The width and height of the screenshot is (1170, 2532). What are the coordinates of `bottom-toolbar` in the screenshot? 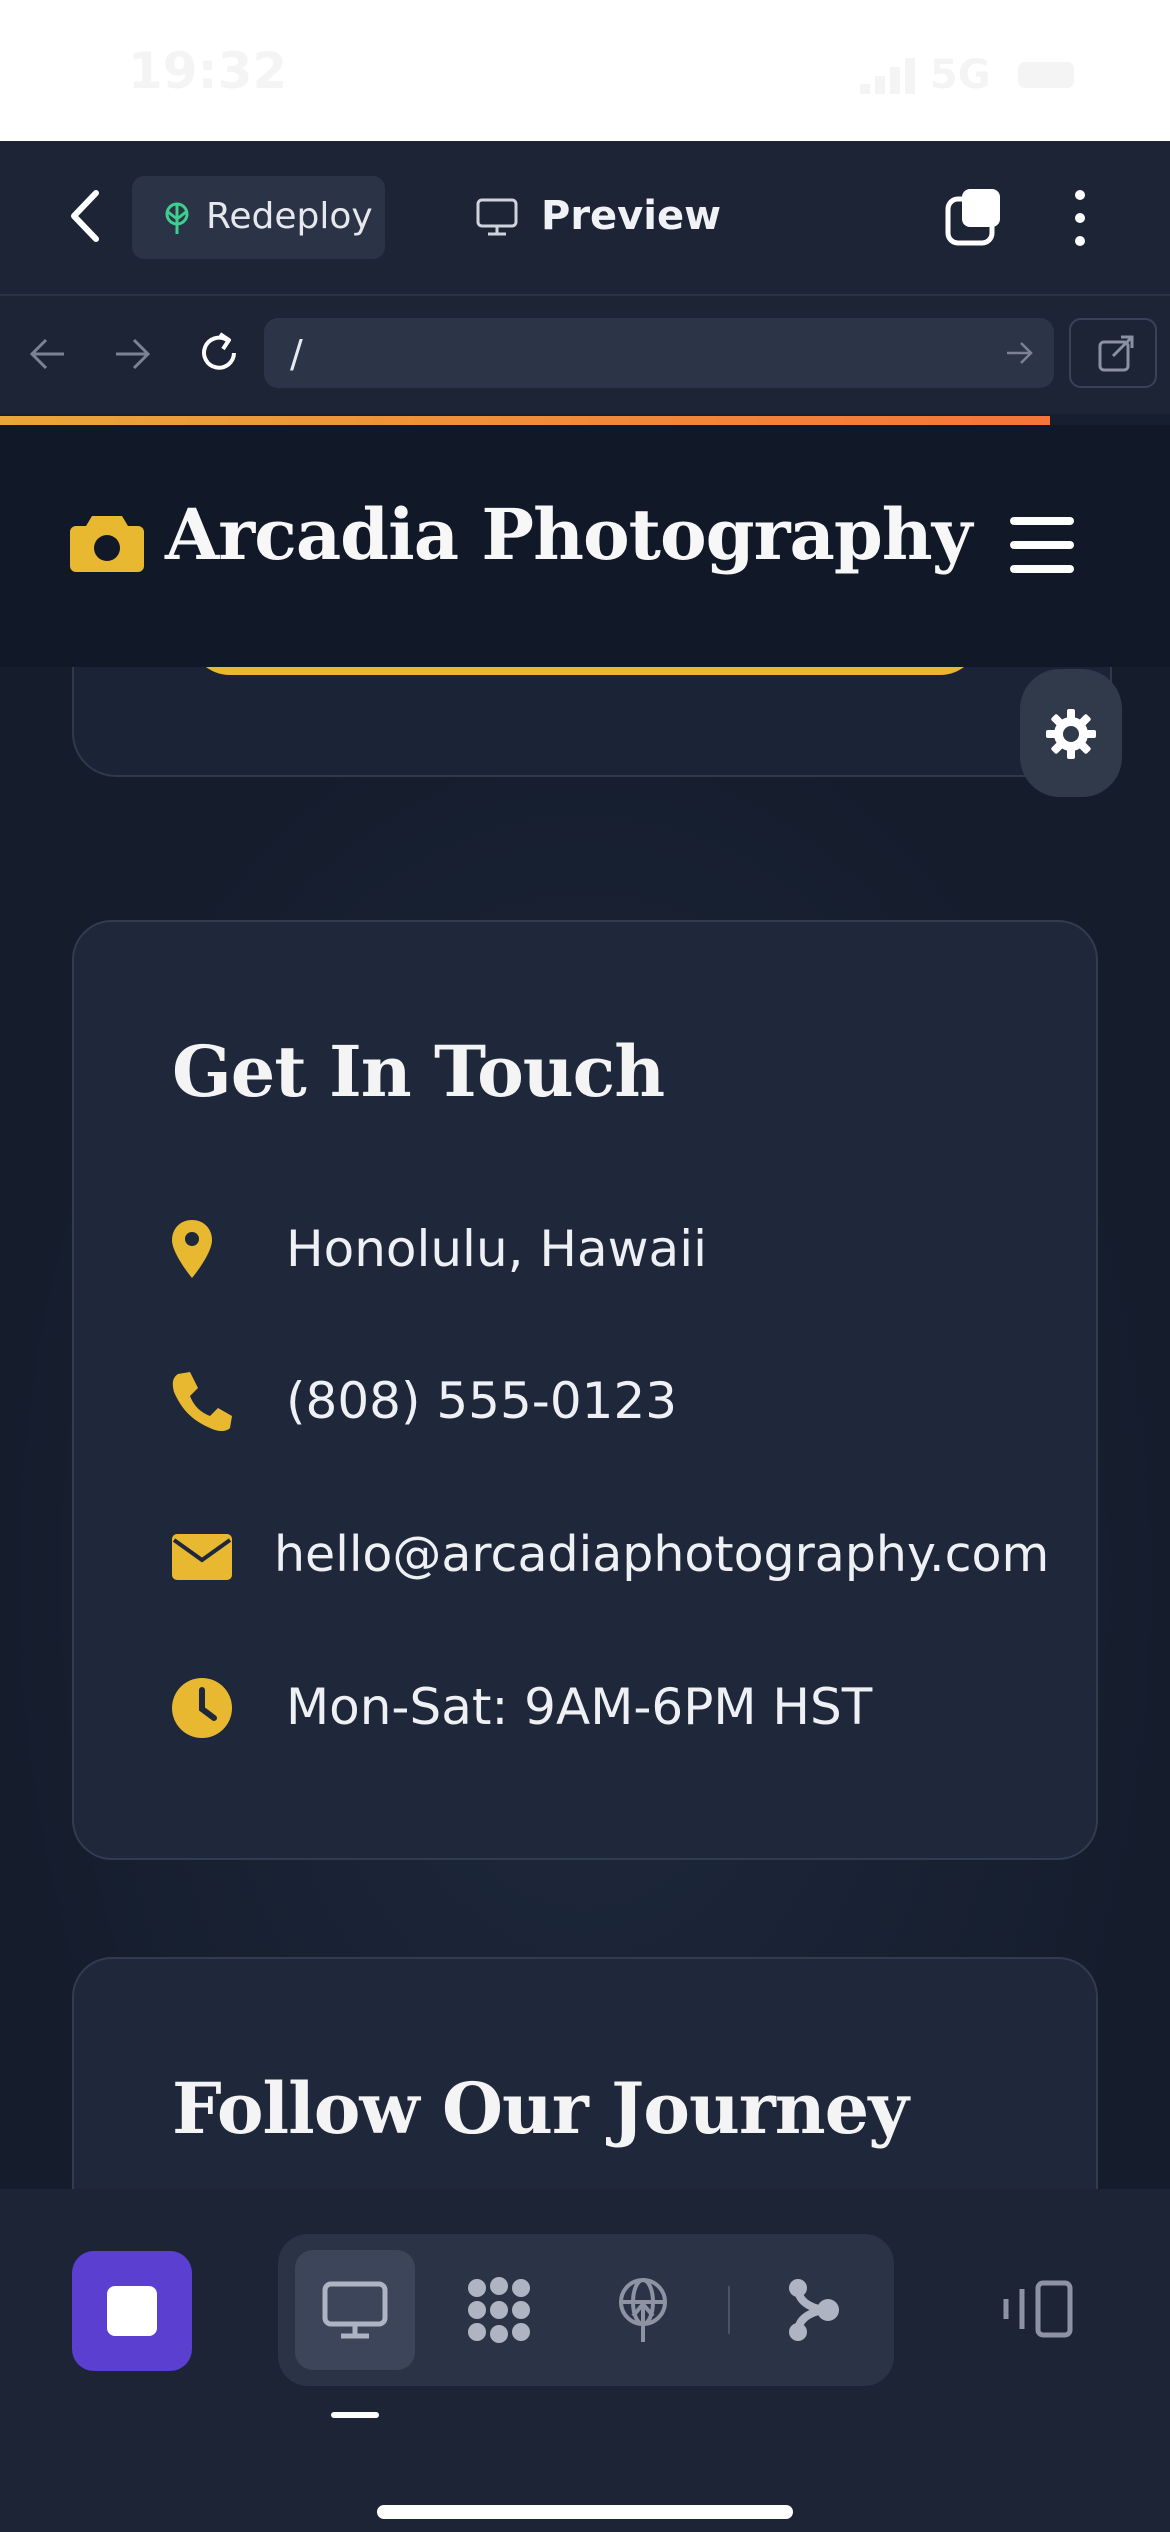 It's located at (585, 2360).